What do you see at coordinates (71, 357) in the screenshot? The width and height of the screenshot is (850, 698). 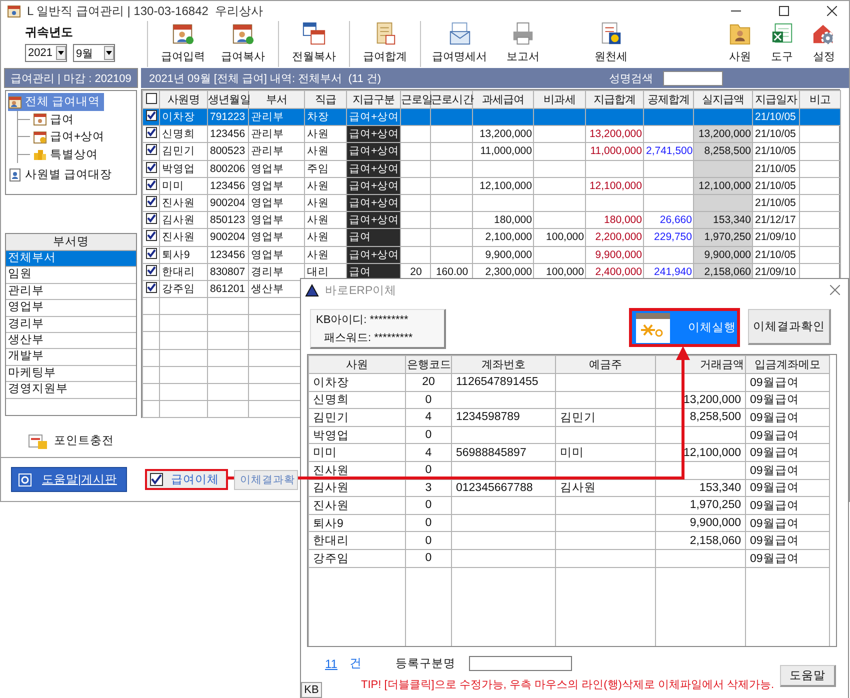 I see `department-item: 개발부` at bounding box center [71, 357].